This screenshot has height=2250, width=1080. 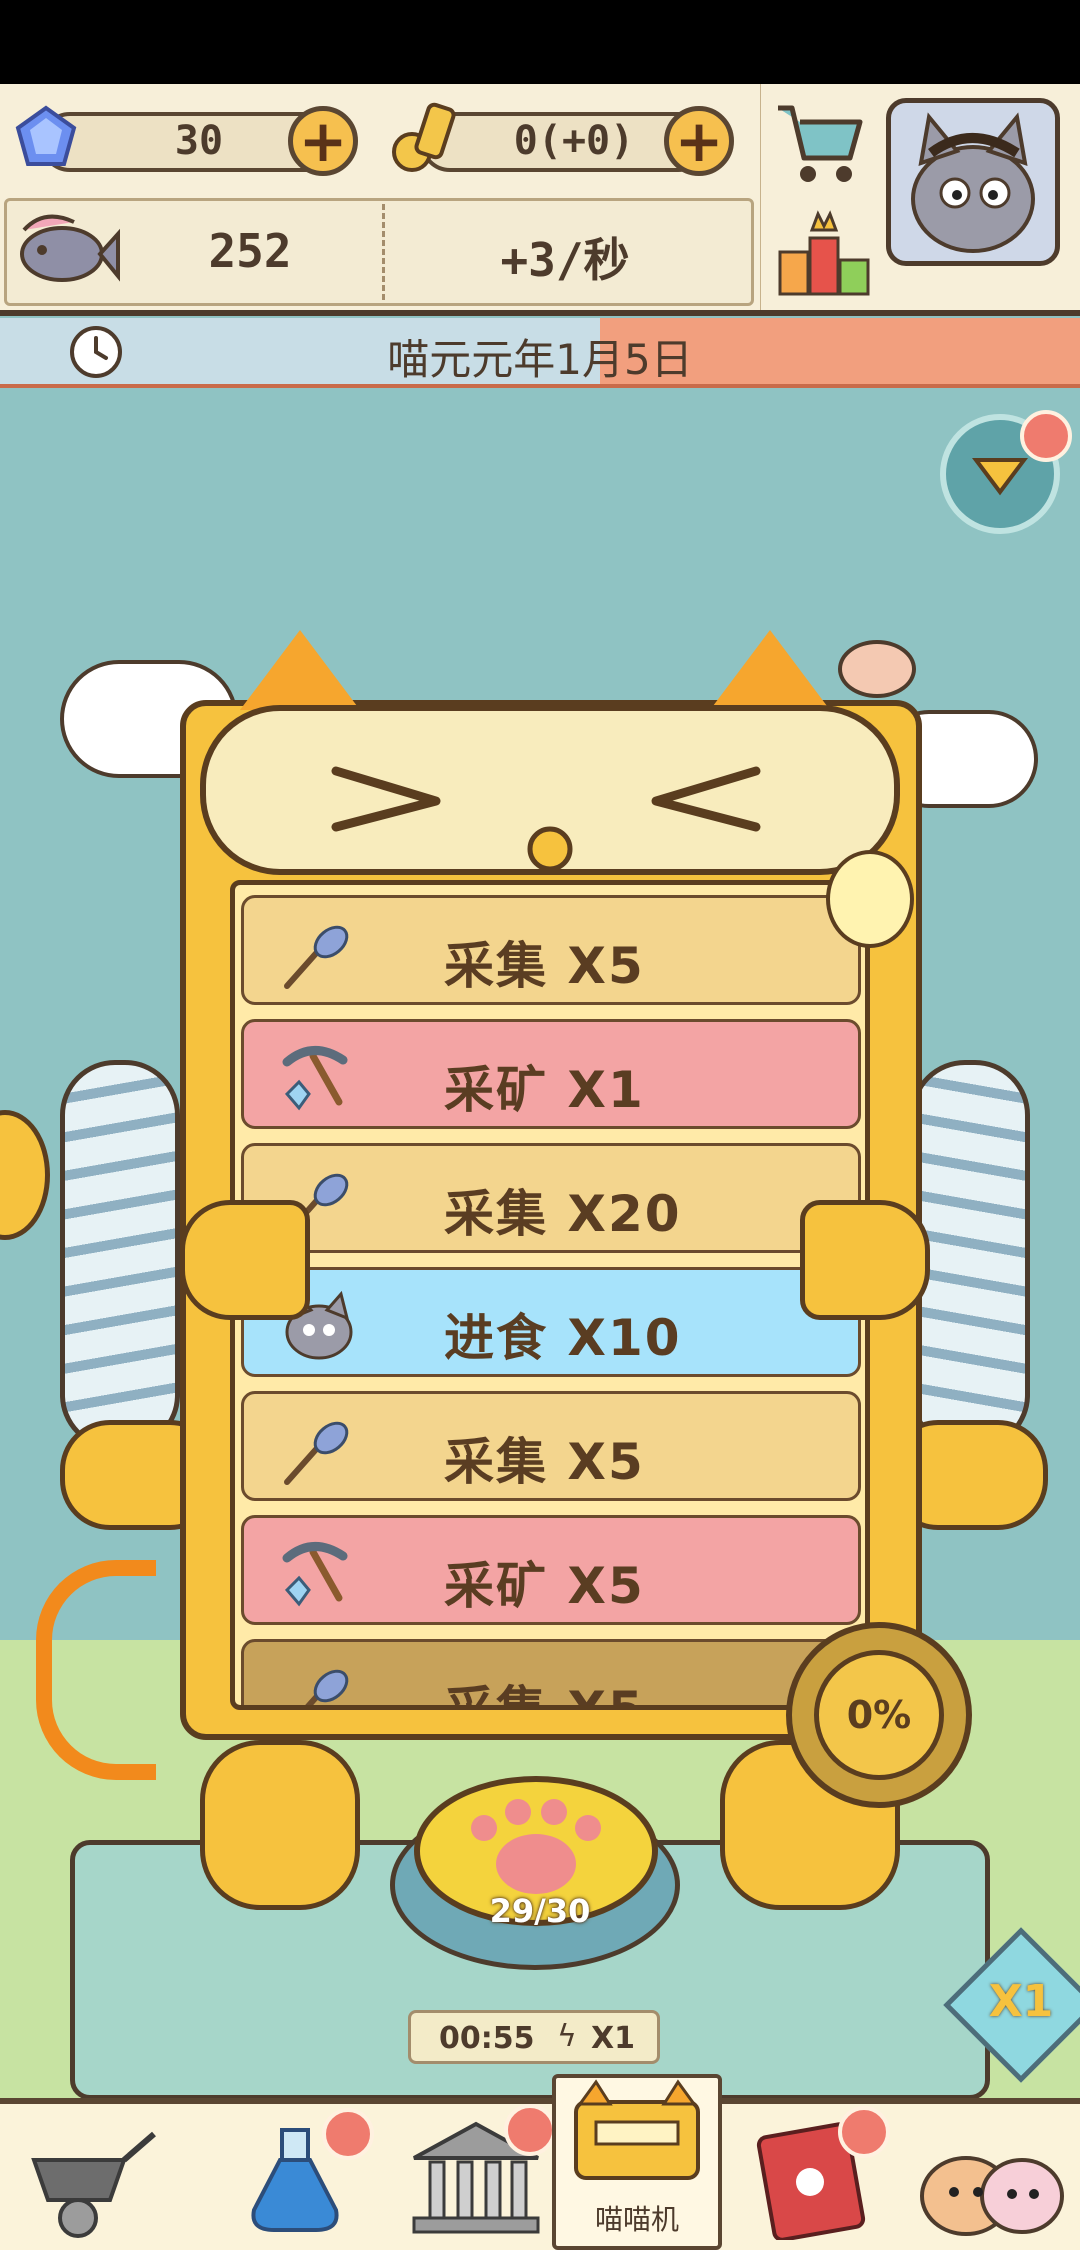 What do you see at coordinates (544, 1586) in the screenshot?
I see `reel-row-label: 采矿 X5` at bounding box center [544, 1586].